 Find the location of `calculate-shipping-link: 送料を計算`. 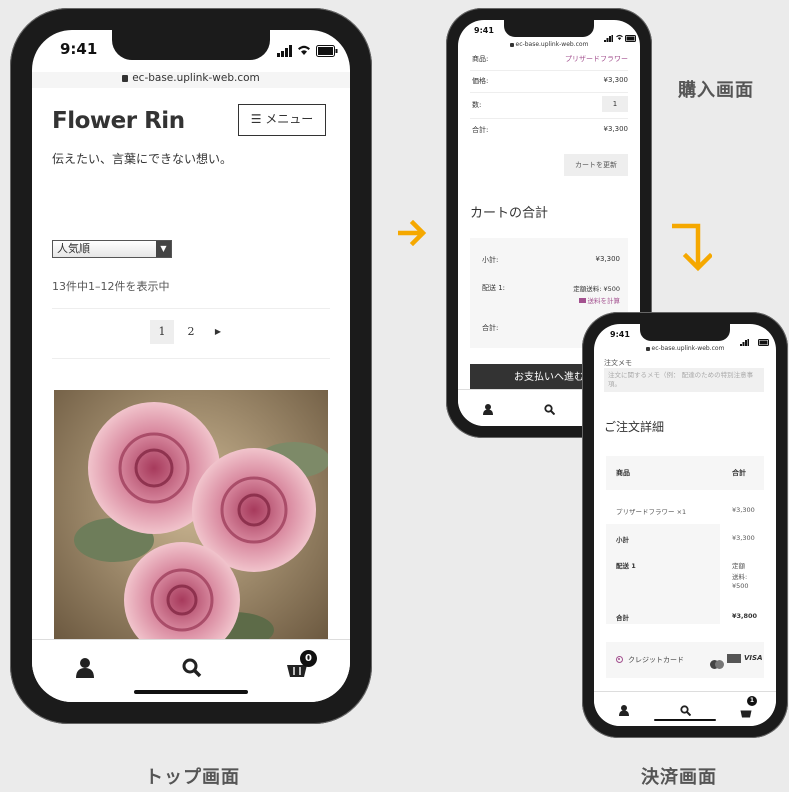

calculate-shipping-link: 送料を計算 is located at coordinates (599, 300).